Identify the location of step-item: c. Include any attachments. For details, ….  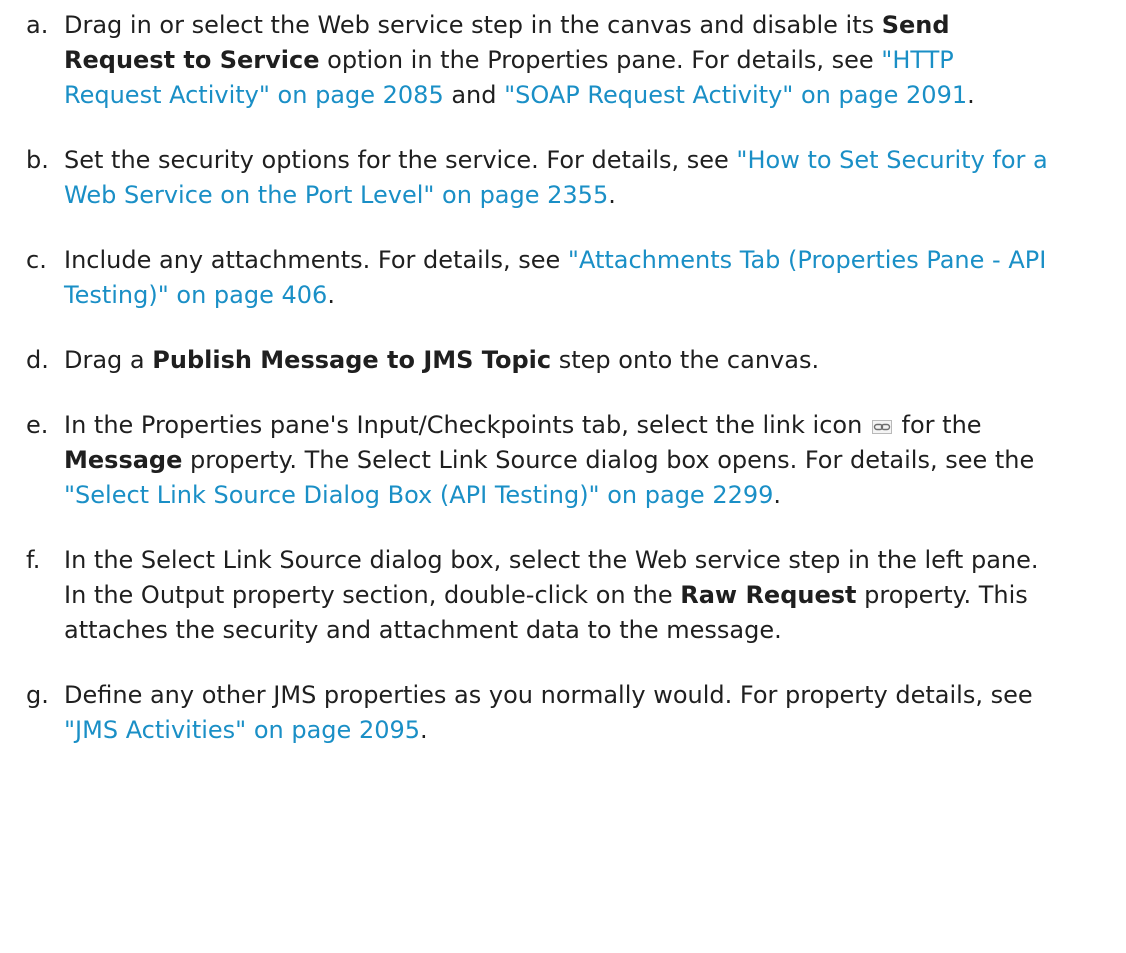
(541, 278).